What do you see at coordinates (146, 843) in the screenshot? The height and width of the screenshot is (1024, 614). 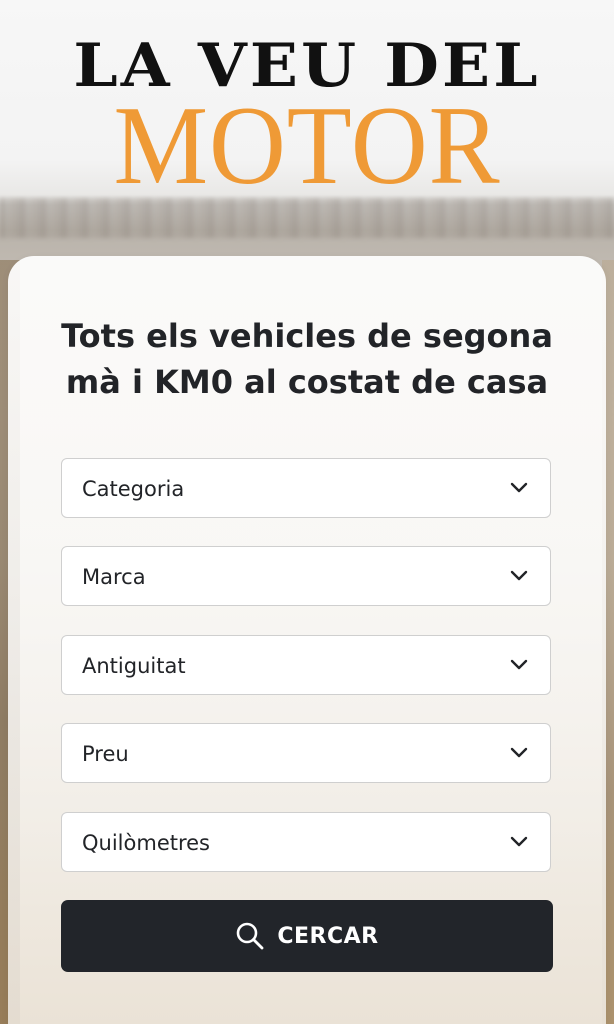 I see `kilometers-select-label: Quilòmetres` at bounding box center [146, 843].